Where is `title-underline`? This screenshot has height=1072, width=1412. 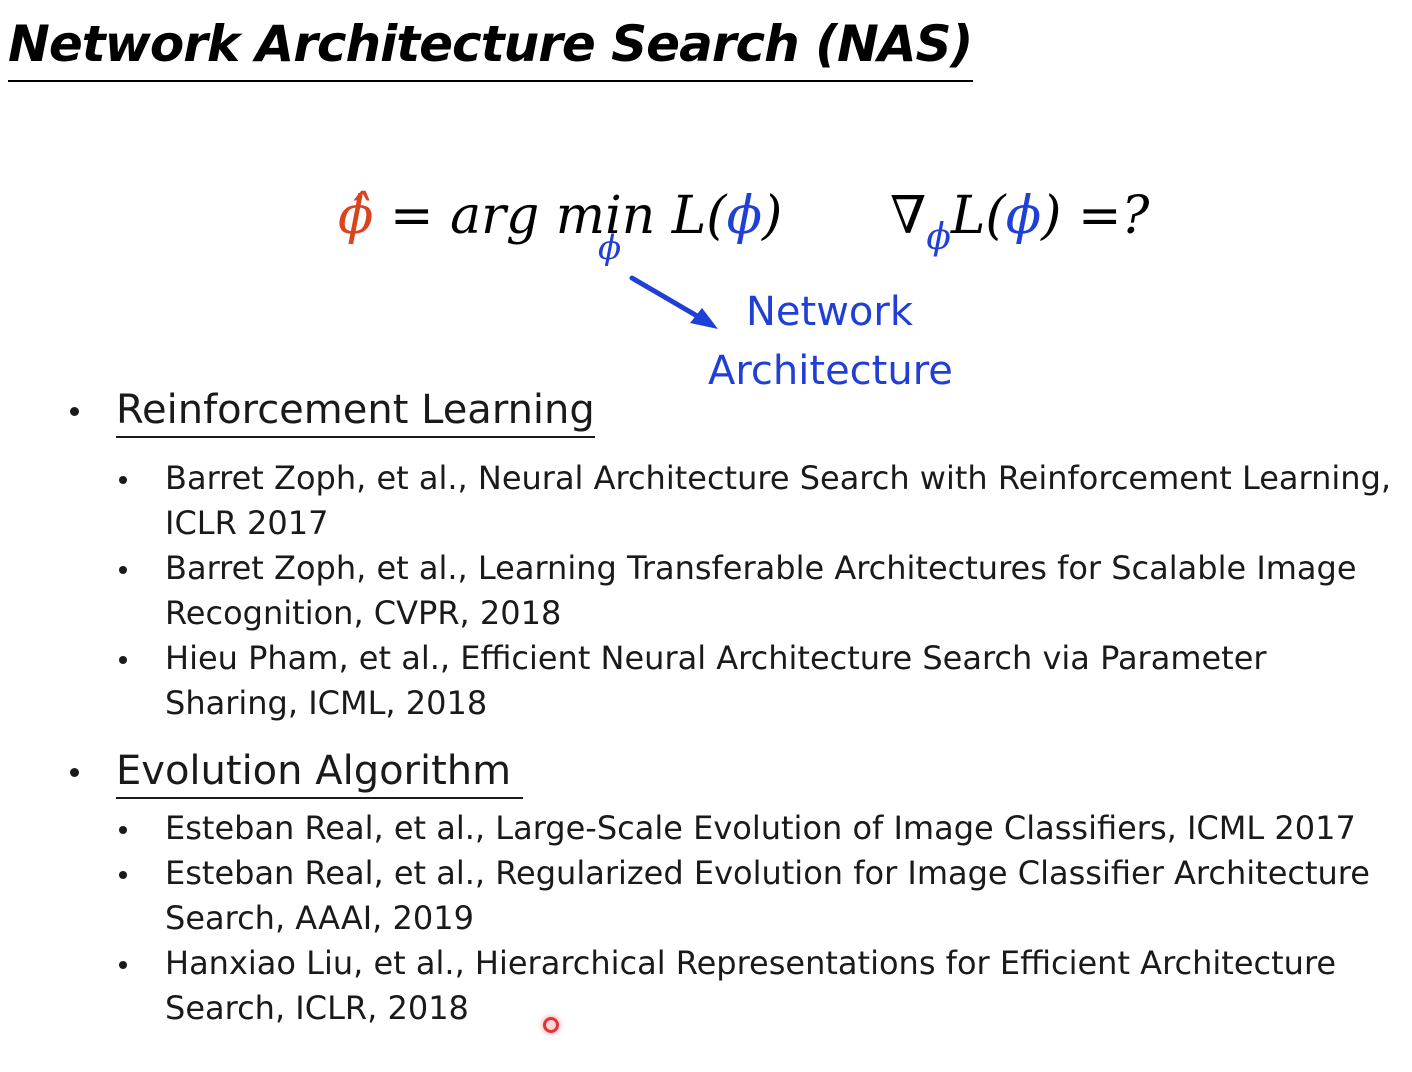
title-underline is located at coordinates (490, 81).